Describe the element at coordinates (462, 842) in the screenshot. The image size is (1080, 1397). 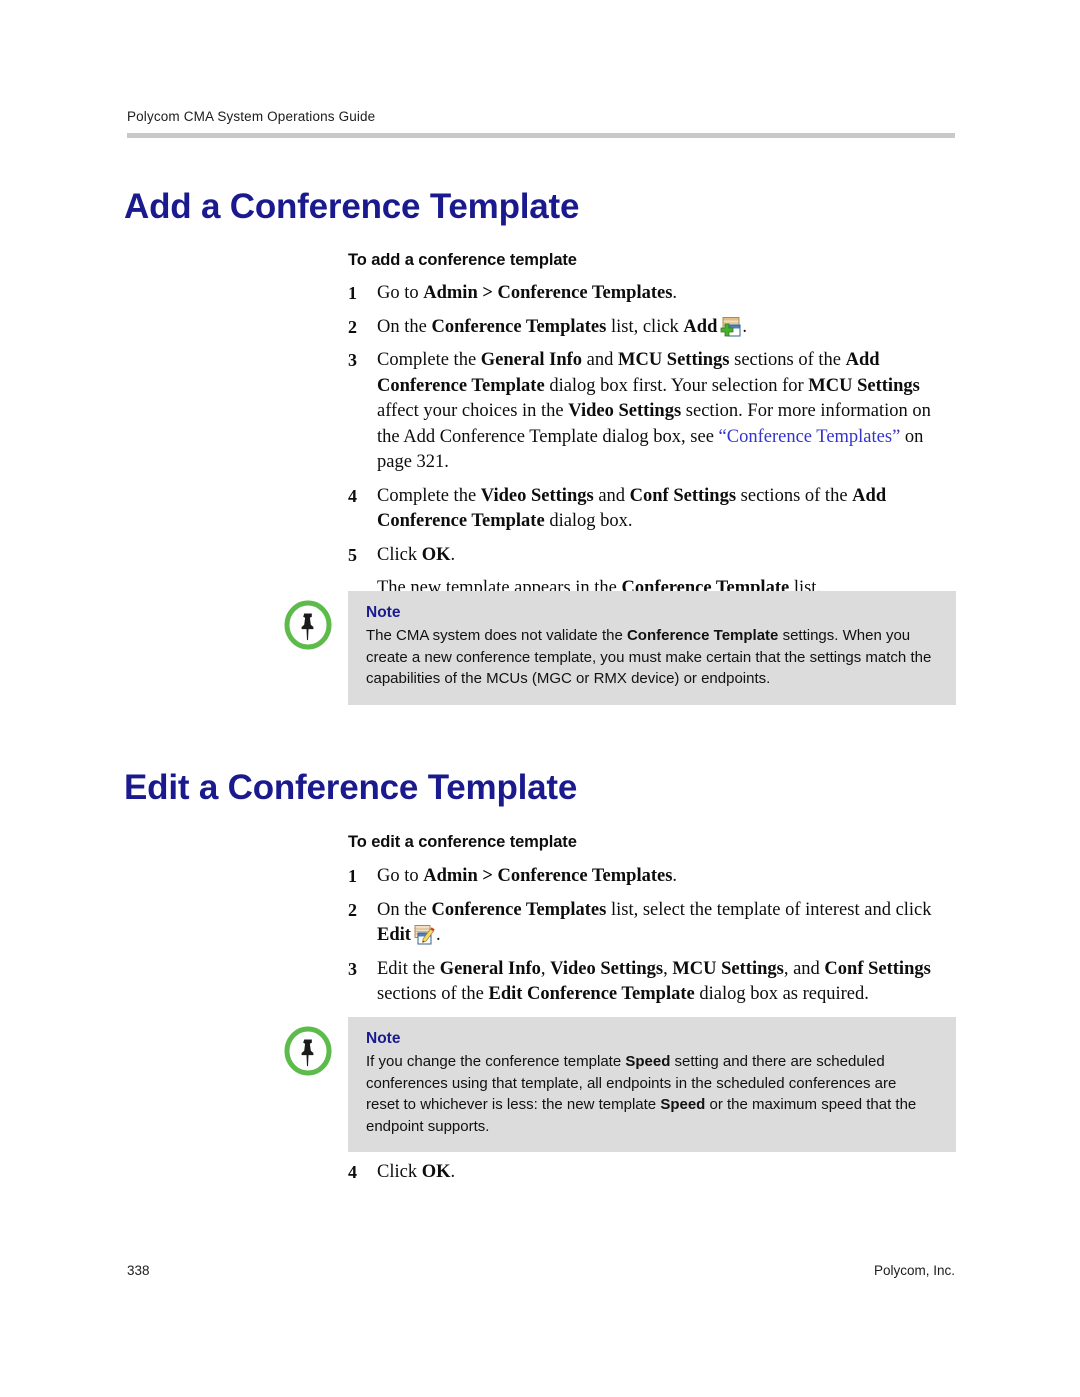
I see `procedure-title-edit: To edit a conference template` at that location.